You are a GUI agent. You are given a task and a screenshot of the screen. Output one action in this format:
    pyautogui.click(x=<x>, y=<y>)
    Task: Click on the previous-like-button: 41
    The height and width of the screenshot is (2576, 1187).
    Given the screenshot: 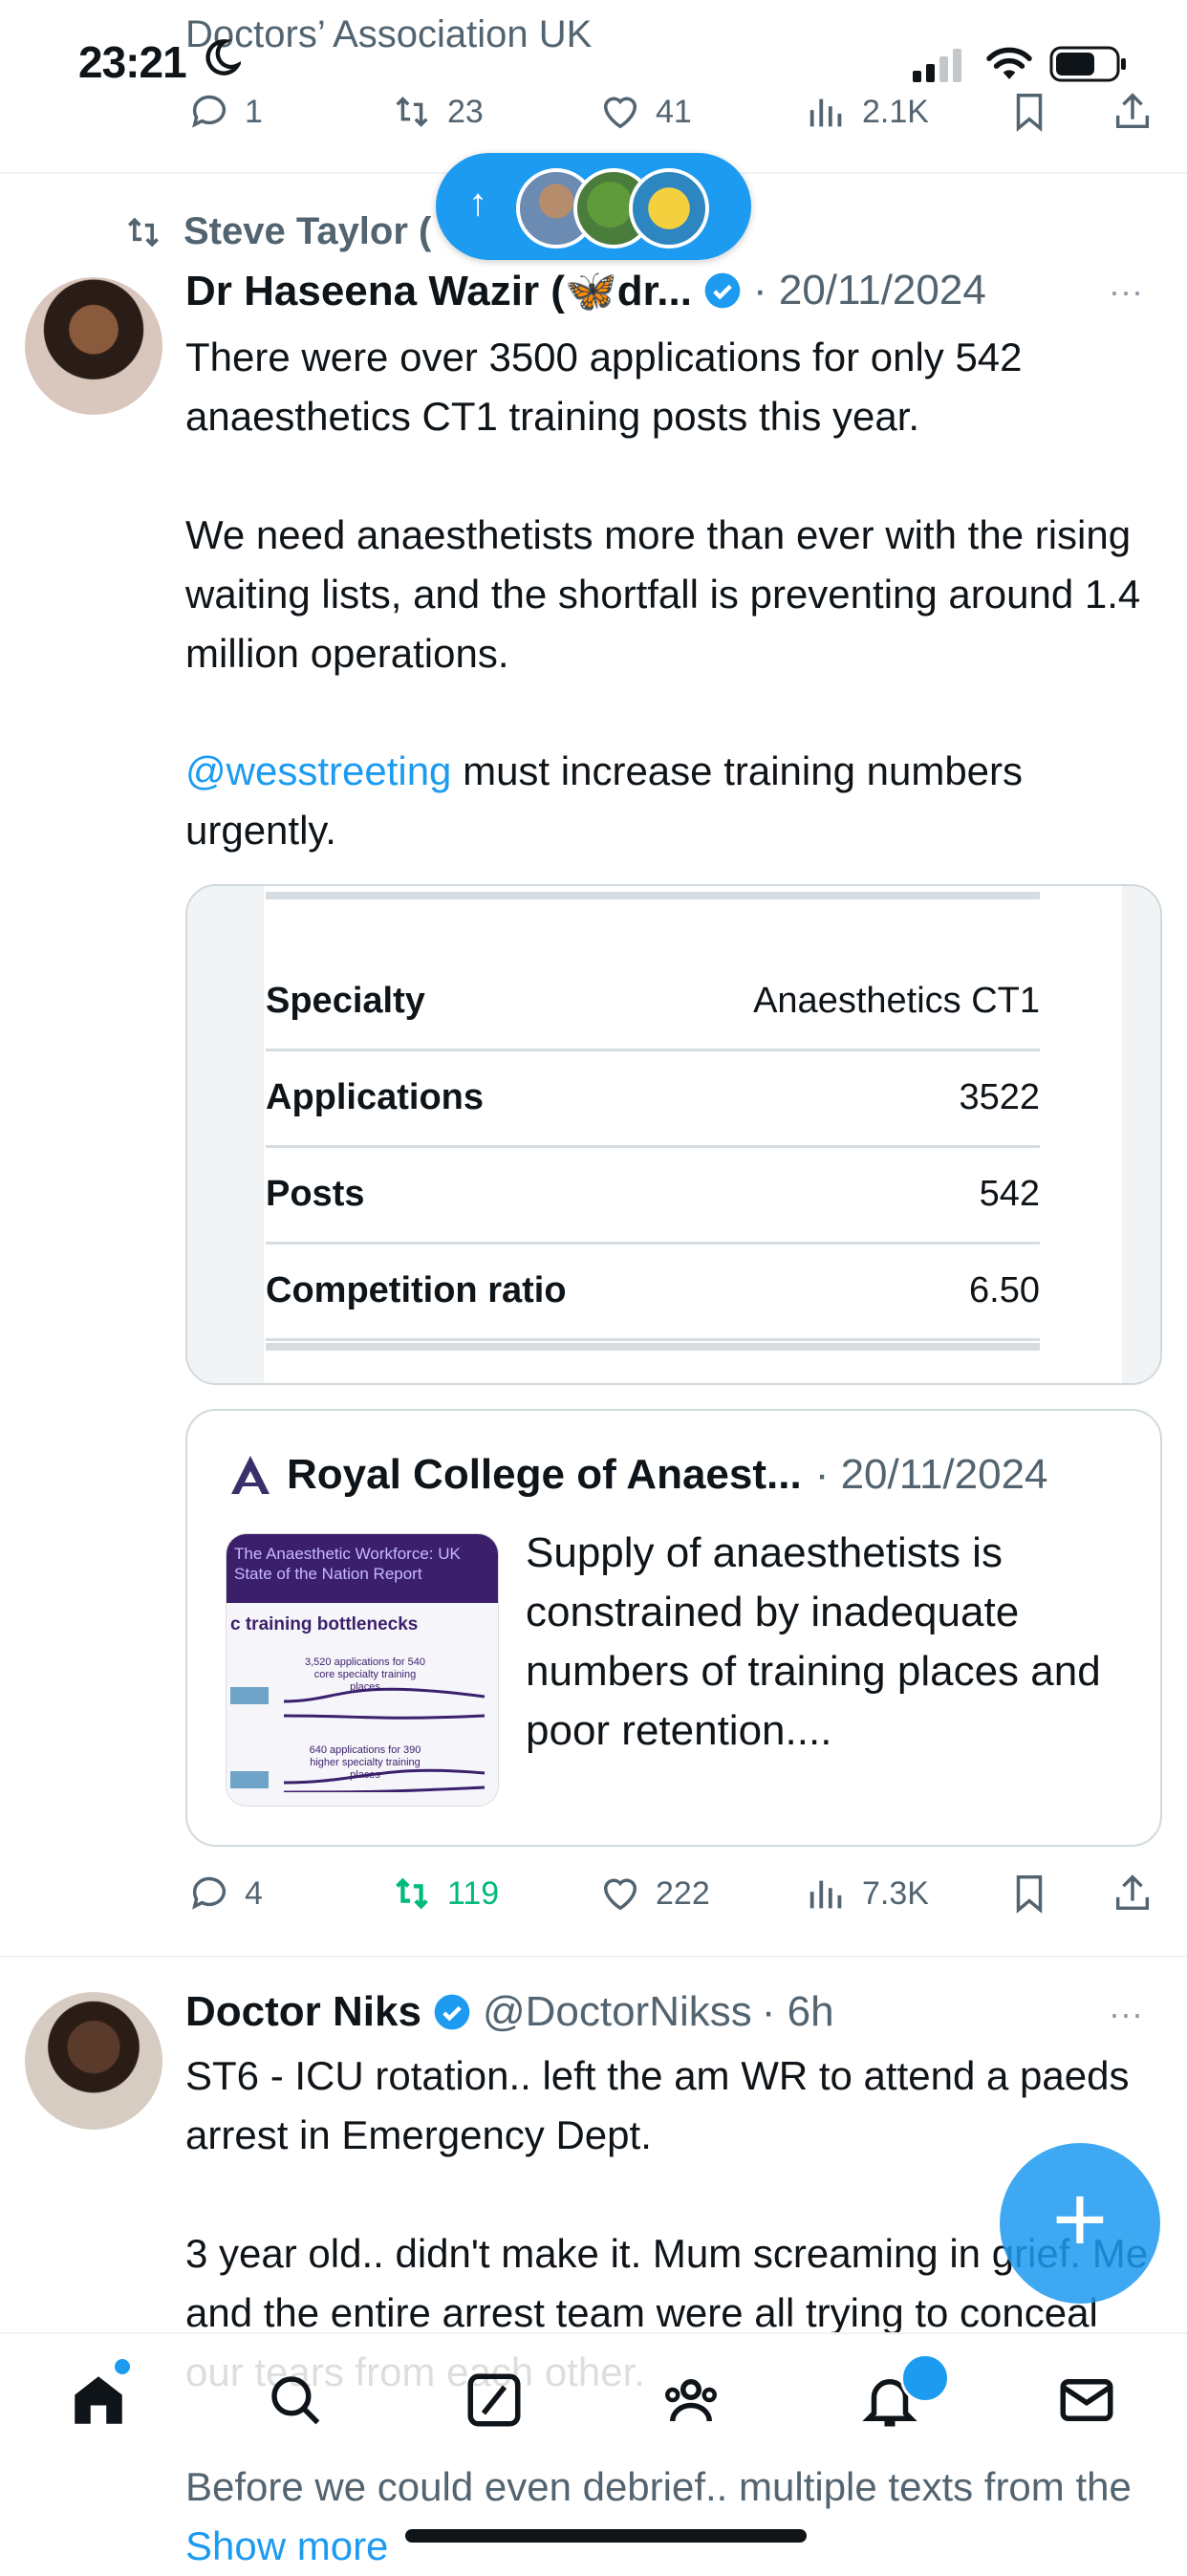 What is the action you would take?
    pyautogui.click(x=645, y=112)
    